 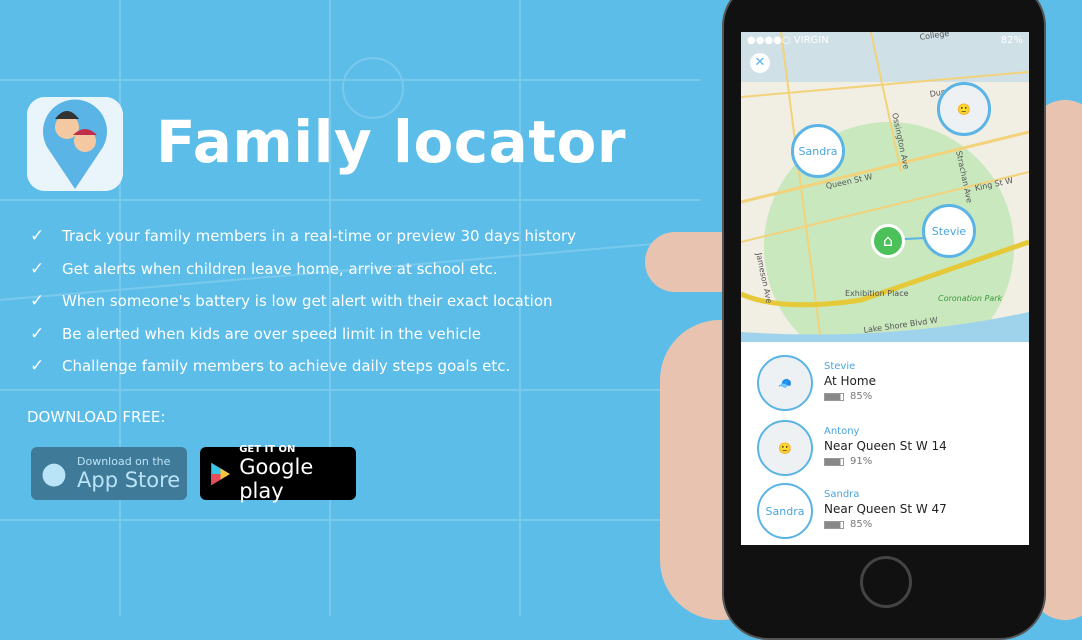 What do you see at coordinates (970, 298) in the screenshot?
I see `map-label: Coronation Park` at bounding box center [970, 298].